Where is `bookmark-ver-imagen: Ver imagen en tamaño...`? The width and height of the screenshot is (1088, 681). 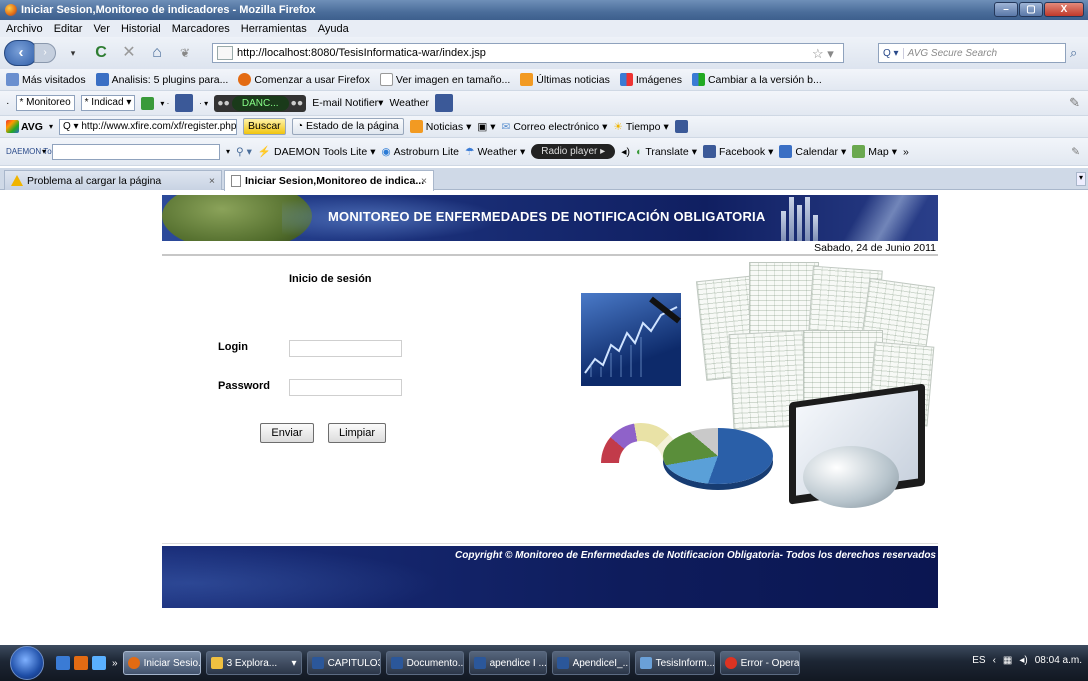
bookmark-ver-imagen: Ver imagen en tamaño... is located at coordinates (444, 79).